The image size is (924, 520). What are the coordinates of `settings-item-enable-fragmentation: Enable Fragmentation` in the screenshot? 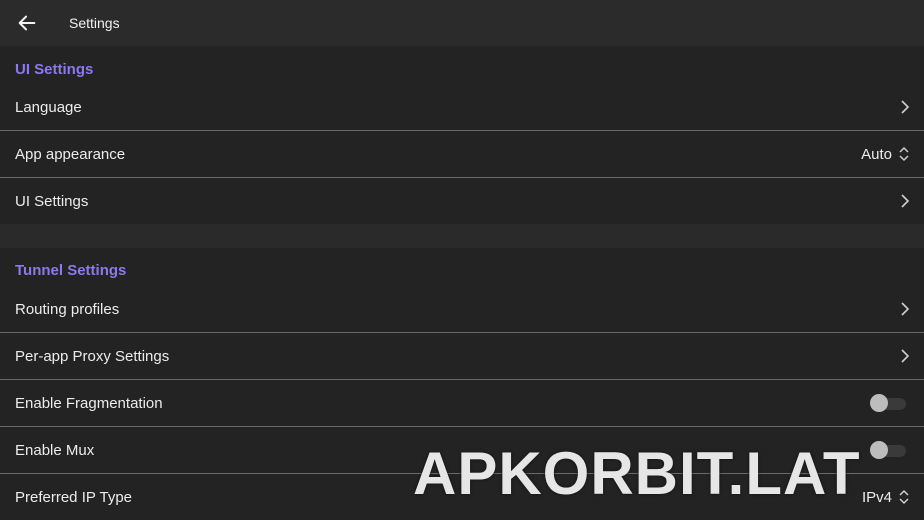 It's located at (462, 403).